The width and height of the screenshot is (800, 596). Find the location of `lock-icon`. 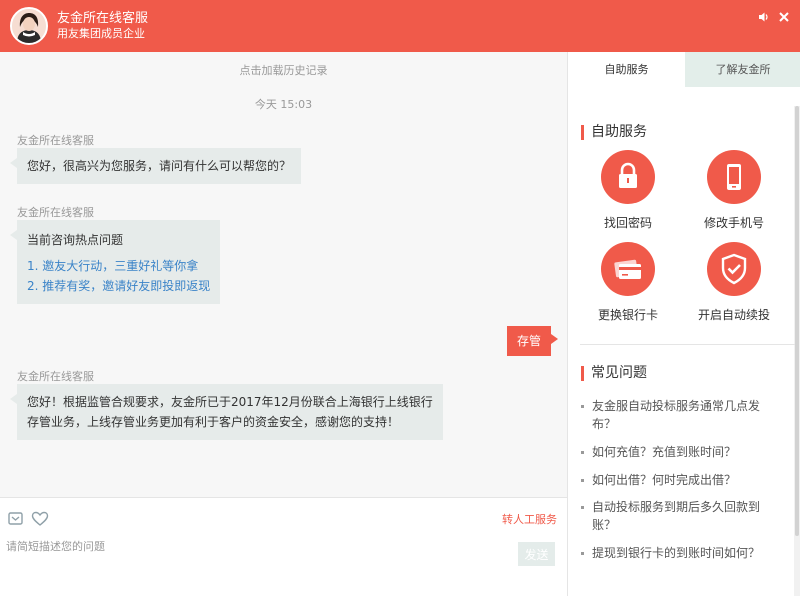

lock-icon is located at coordinates (628, 175).